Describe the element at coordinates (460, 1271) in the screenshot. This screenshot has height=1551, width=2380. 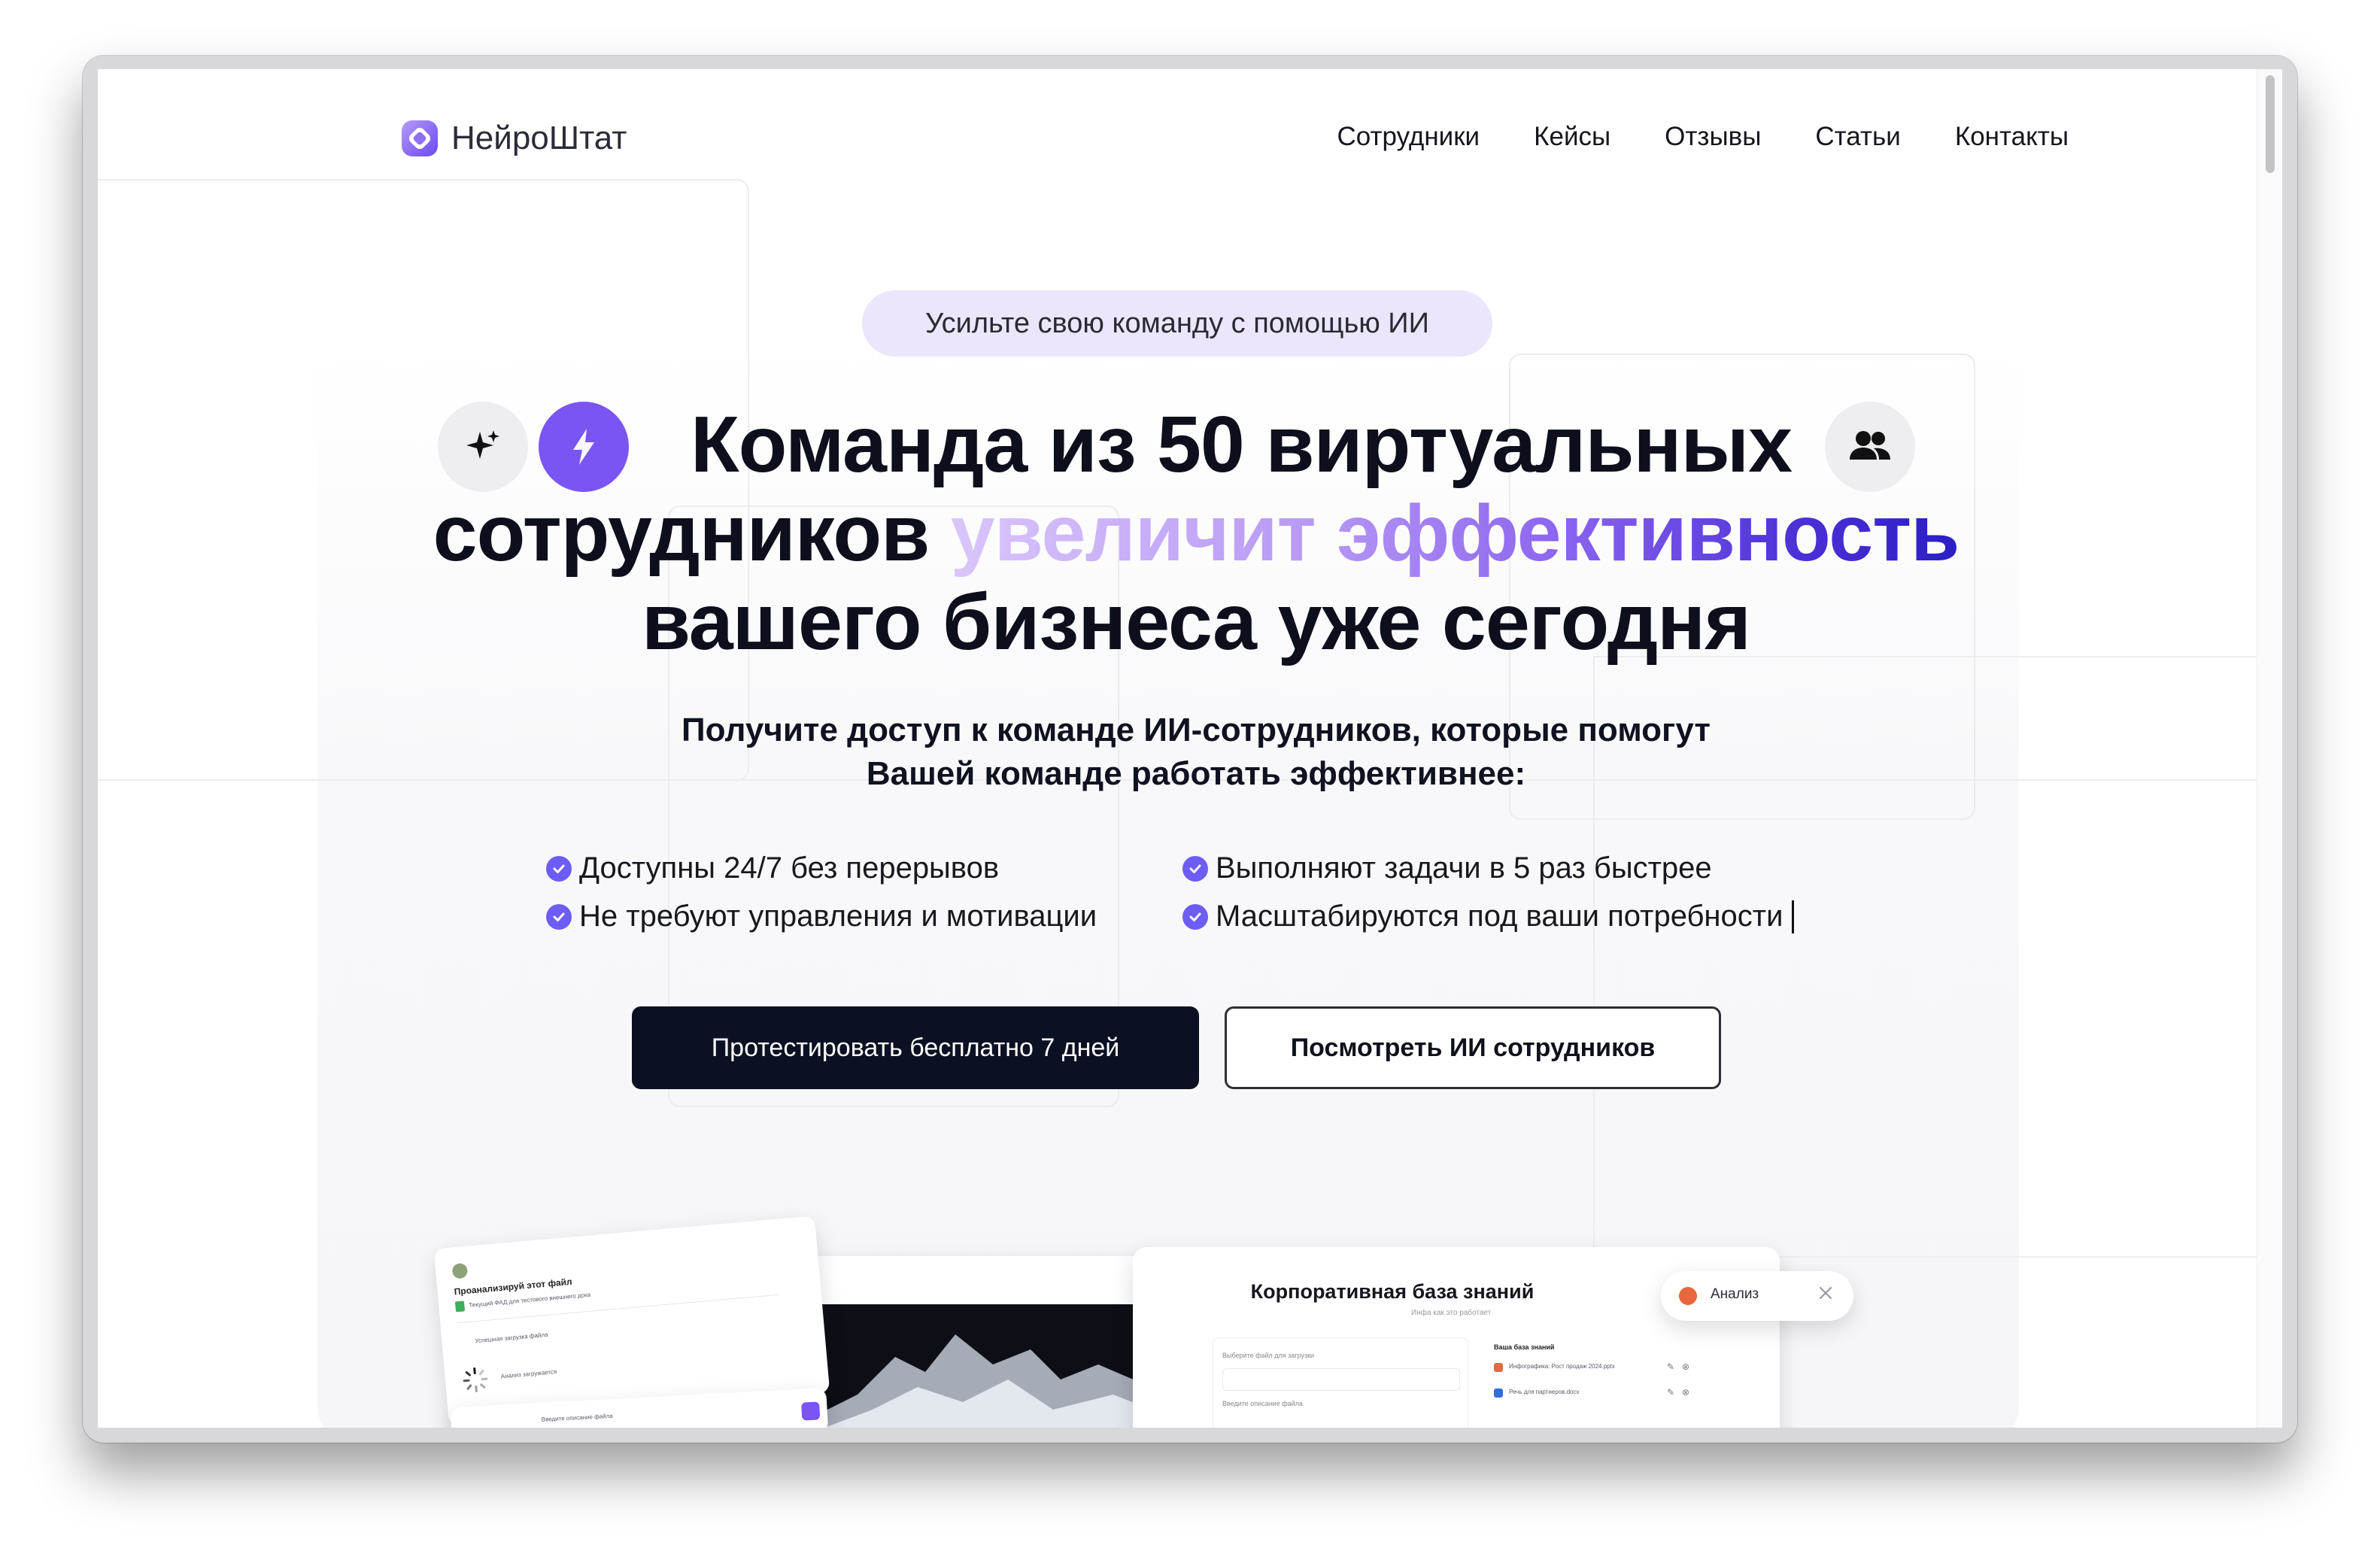
I see `avatar` at that location.